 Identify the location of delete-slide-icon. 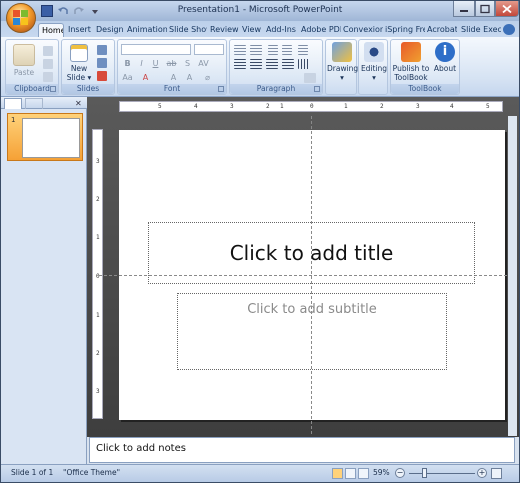
(102, 76).